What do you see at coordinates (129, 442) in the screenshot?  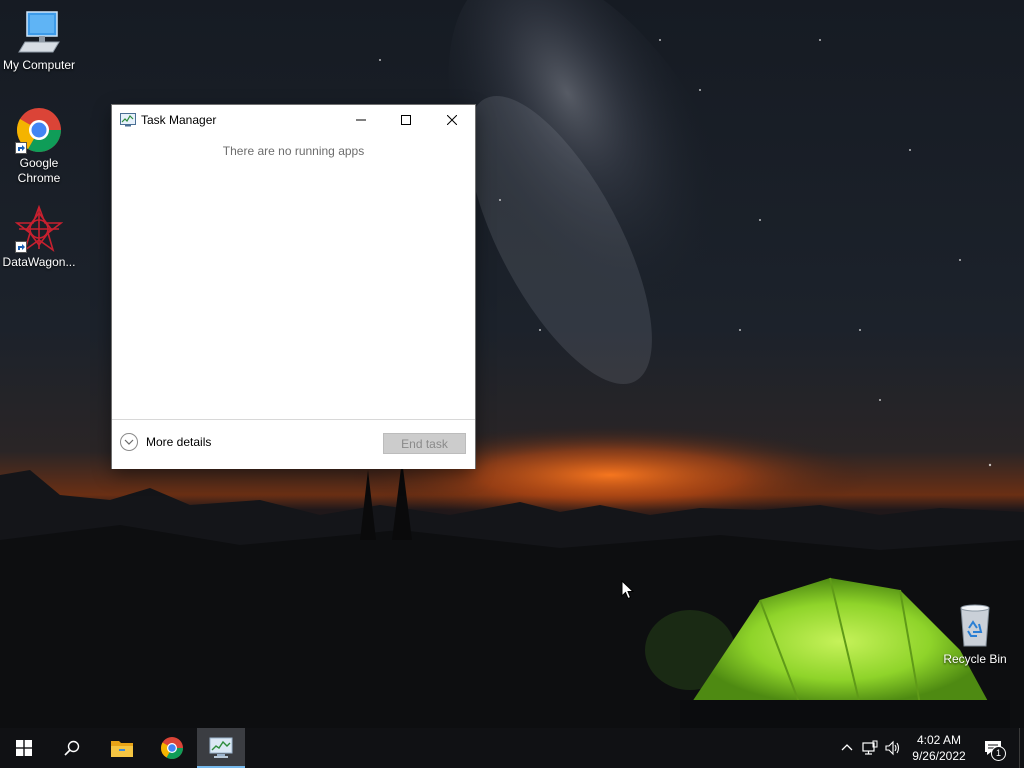 I see `chevron-down-icon` at bounding box center [129, 442].